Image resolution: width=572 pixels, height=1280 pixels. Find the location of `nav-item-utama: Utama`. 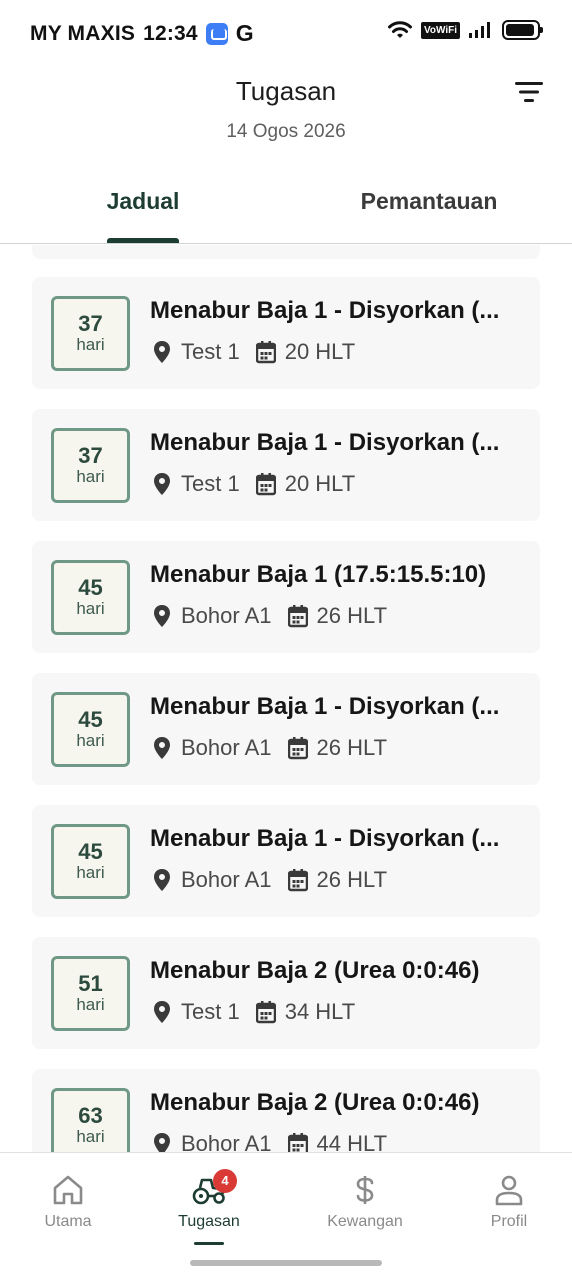

nav-item-utama: Utama is located at coordinates (68, 1202).